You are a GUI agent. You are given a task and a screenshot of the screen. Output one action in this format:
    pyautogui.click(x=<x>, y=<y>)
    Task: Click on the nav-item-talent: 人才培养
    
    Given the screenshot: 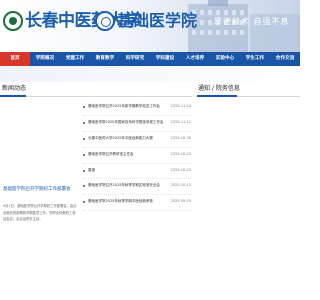 What is the action you would take?
    pyautogui.click(x=195, y=59)
    